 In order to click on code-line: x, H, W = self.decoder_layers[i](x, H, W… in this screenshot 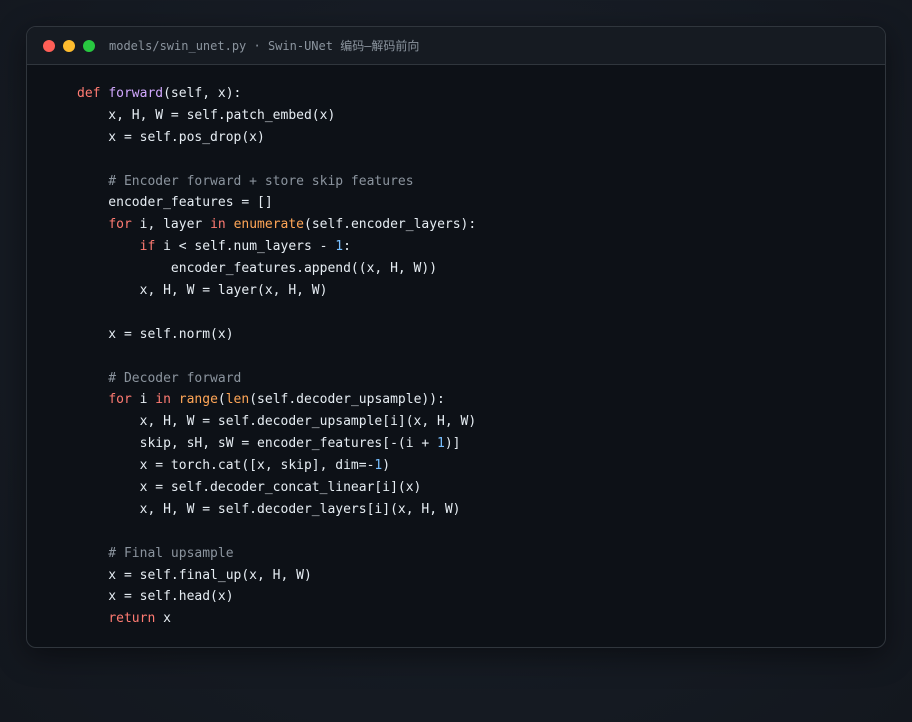, I will do `click(481, 510)`.